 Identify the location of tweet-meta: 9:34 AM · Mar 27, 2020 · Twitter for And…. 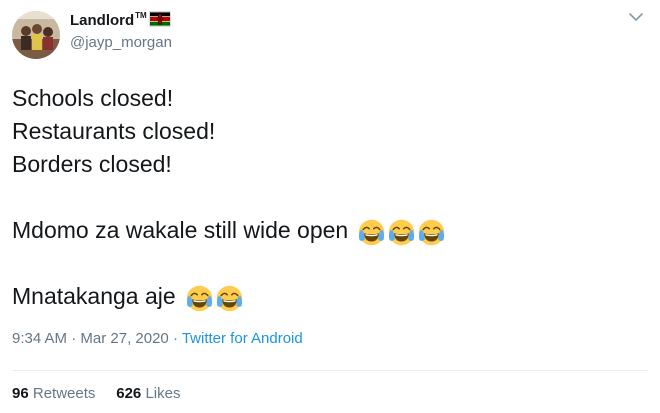
(157, 339).